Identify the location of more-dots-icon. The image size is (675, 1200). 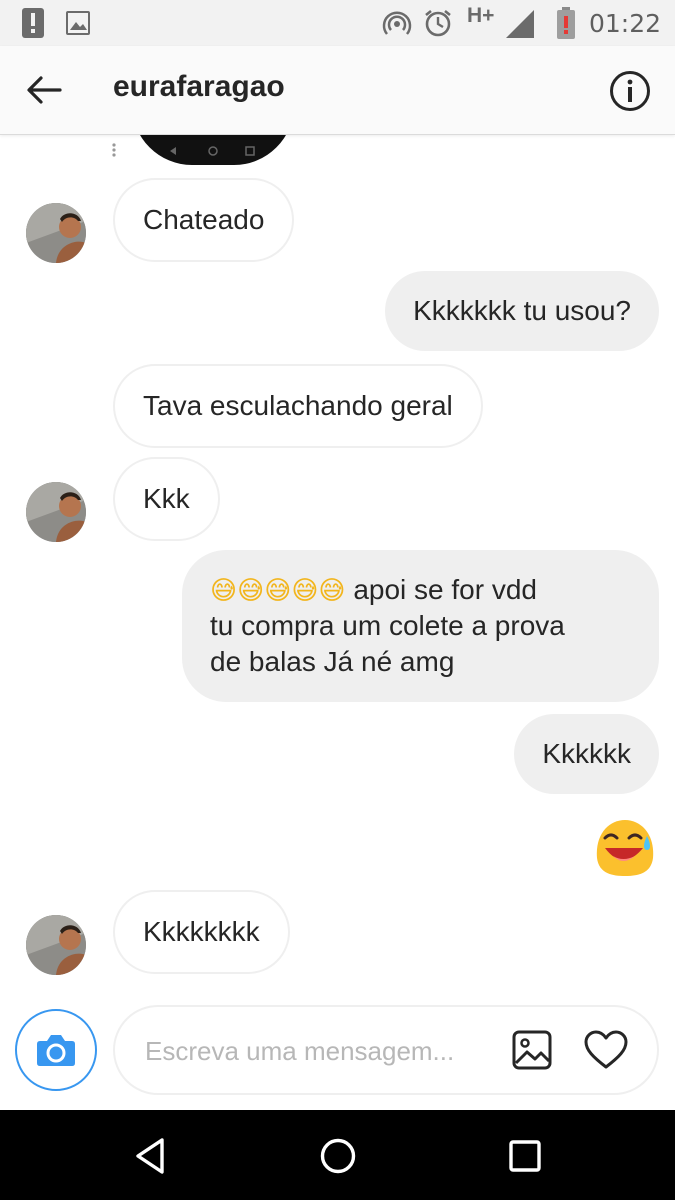
(114, 150).